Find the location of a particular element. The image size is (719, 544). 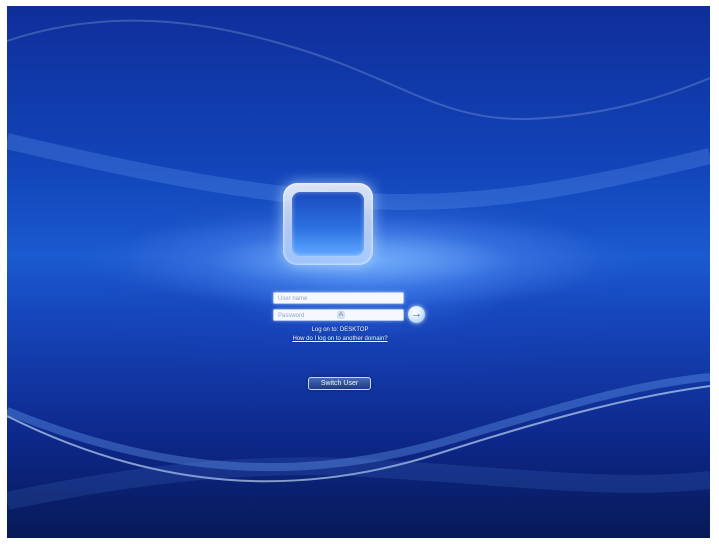

other-domain-link: How do I log on to another domain? is located at coordinates (340, 339).